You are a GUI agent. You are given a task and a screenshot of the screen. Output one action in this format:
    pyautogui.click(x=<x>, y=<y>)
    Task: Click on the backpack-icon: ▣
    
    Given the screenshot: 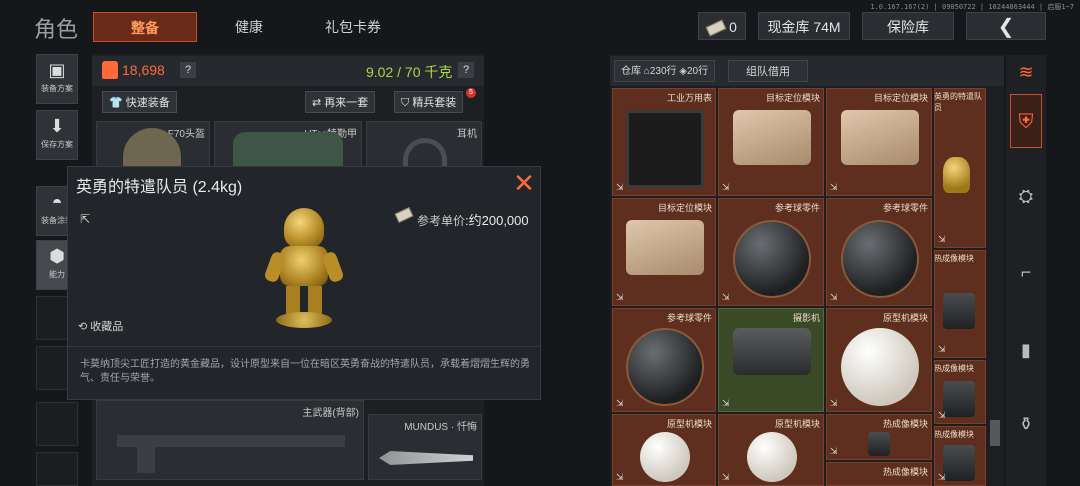 What is the action you would take?
    pyautogui.click(x=57, y=70)
    